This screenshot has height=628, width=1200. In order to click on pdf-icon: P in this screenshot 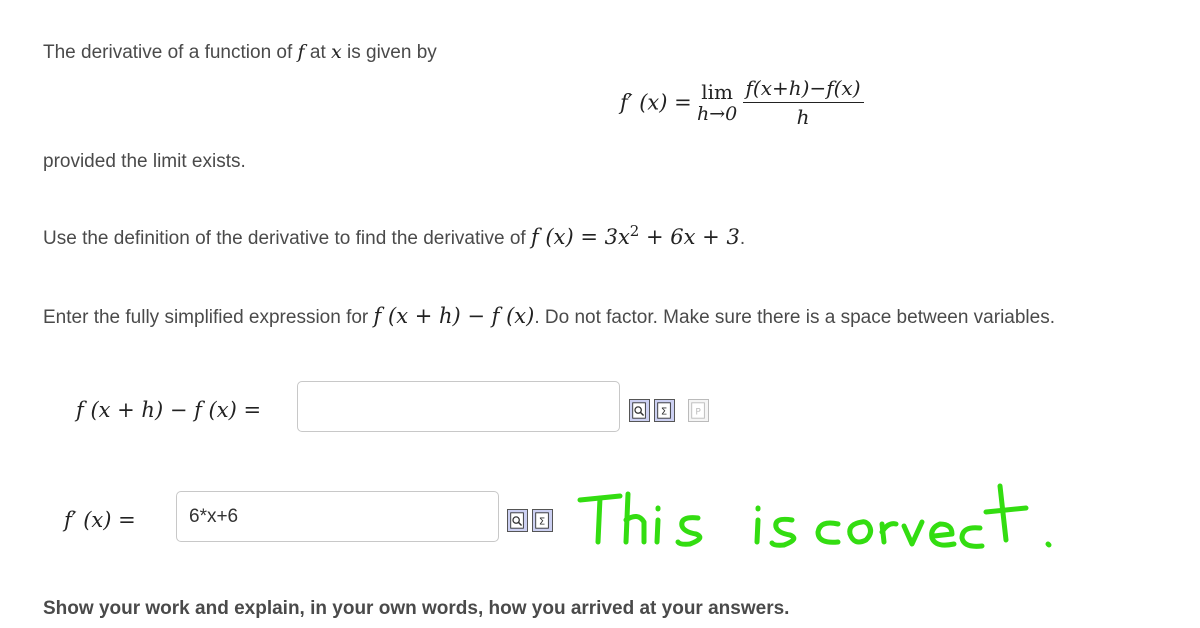, I will do `click(698, 410)`.